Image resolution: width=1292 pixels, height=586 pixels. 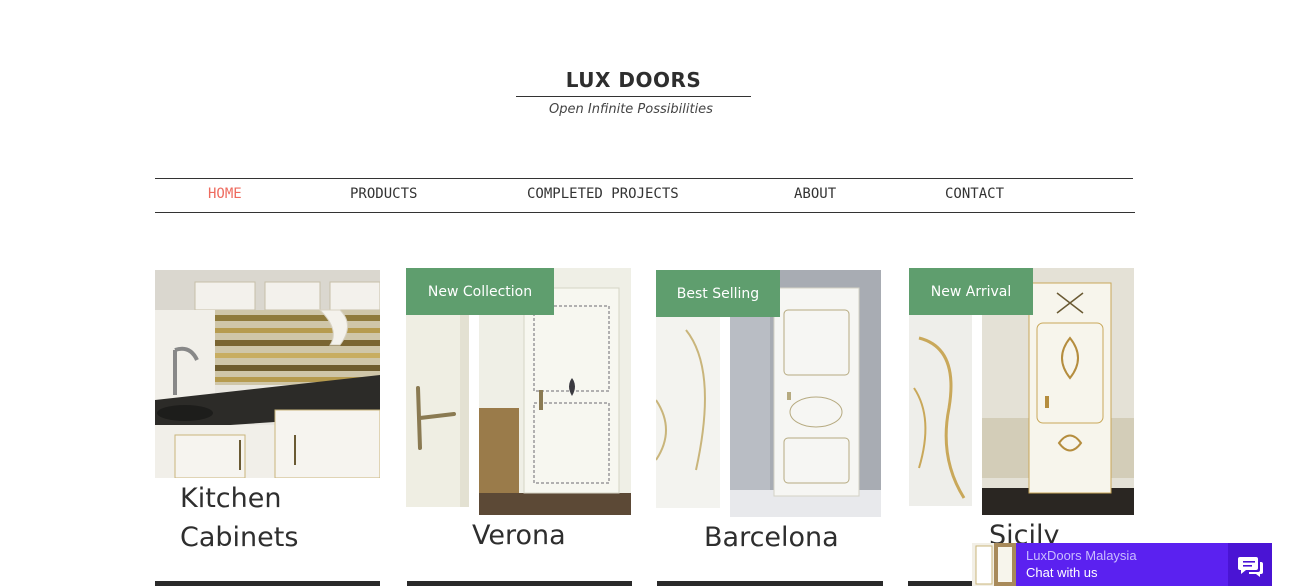 I want to click on kitchen-cabinets-image, so click(x=267, y=374).